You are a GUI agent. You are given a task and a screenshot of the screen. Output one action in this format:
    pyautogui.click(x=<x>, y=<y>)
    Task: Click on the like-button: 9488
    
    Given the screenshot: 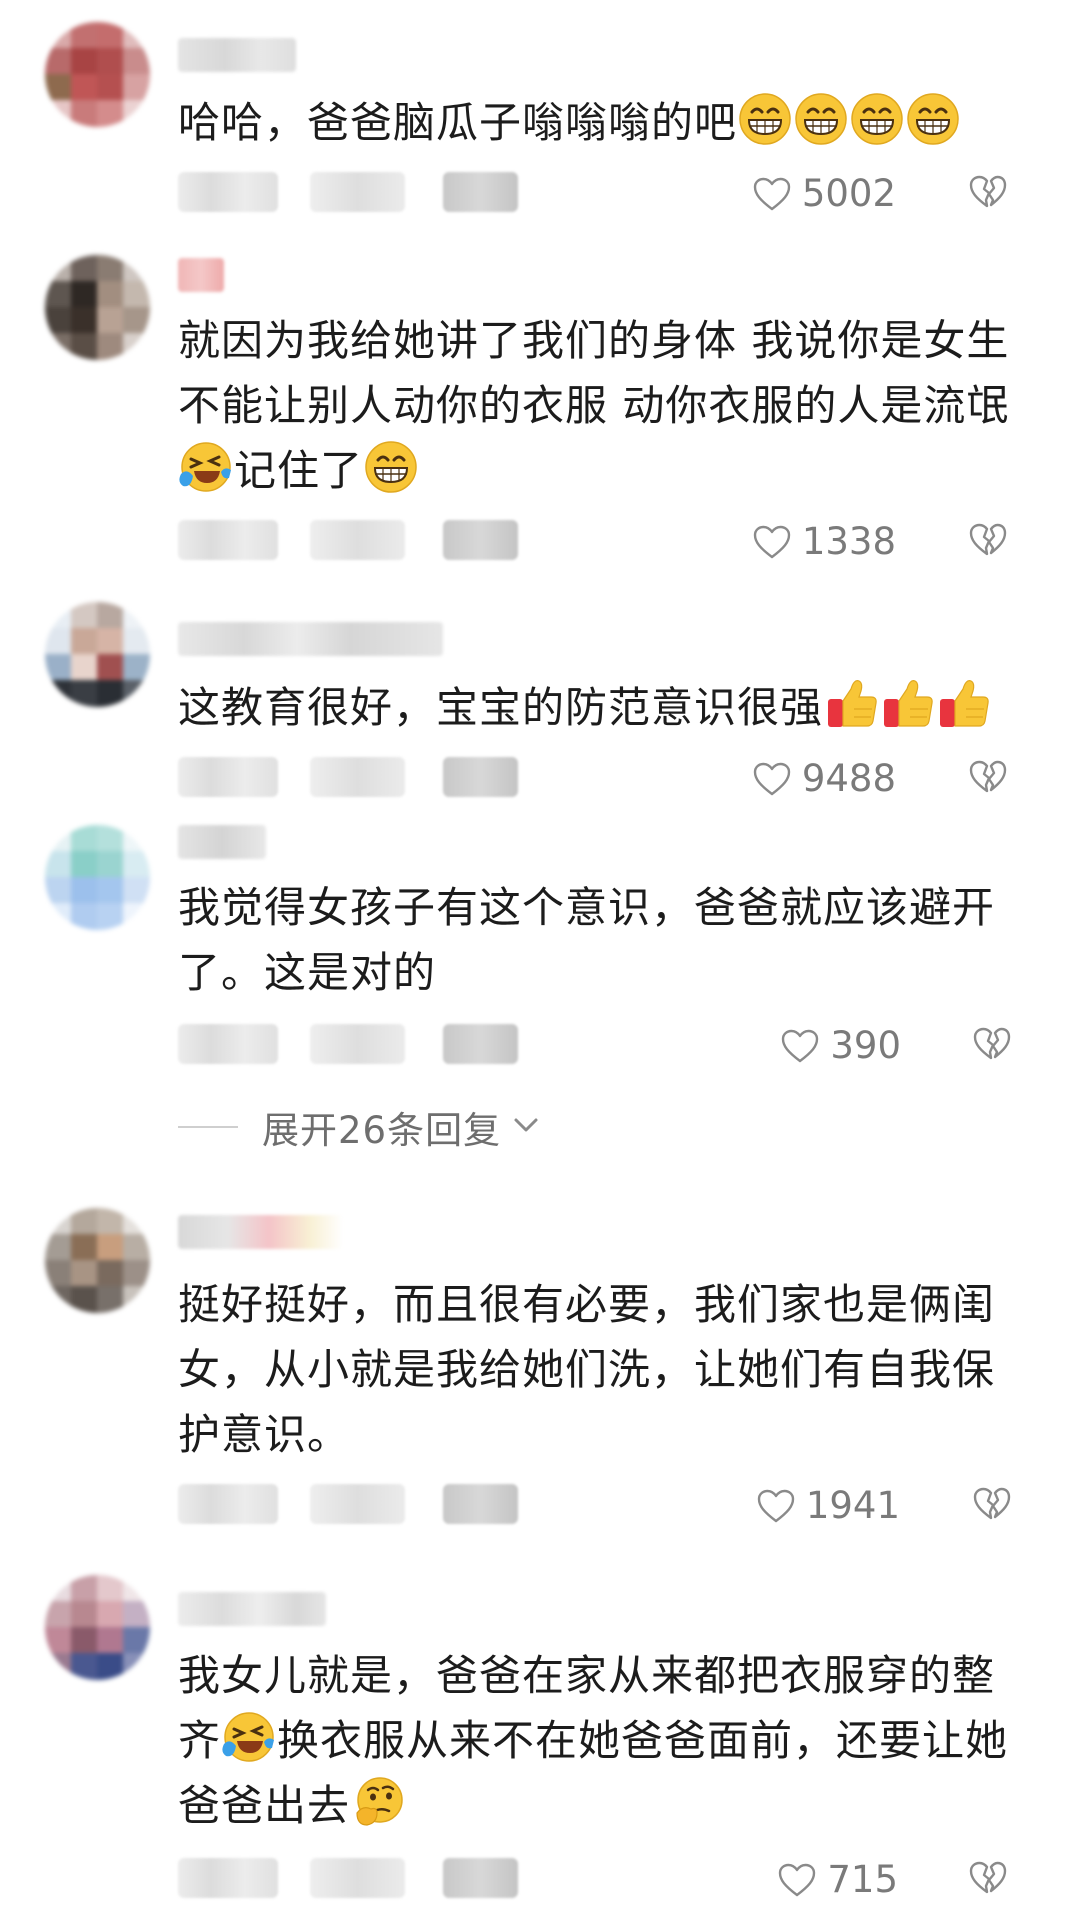 What is the action you would take?
    pyautogui.click(x=824, y=778)
    